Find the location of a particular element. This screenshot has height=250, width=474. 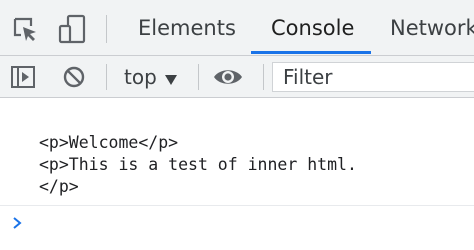

active-tab-indicator is located at coordinates (311, 52).